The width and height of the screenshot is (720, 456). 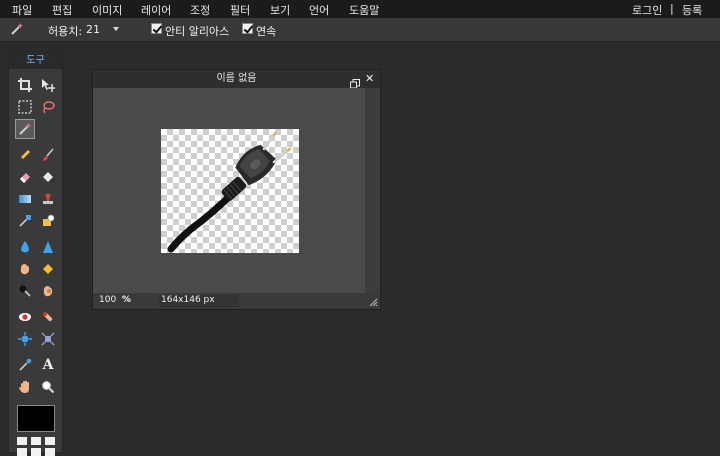 I want to click on paint-bucket-icon, so click(x=48, y=177).